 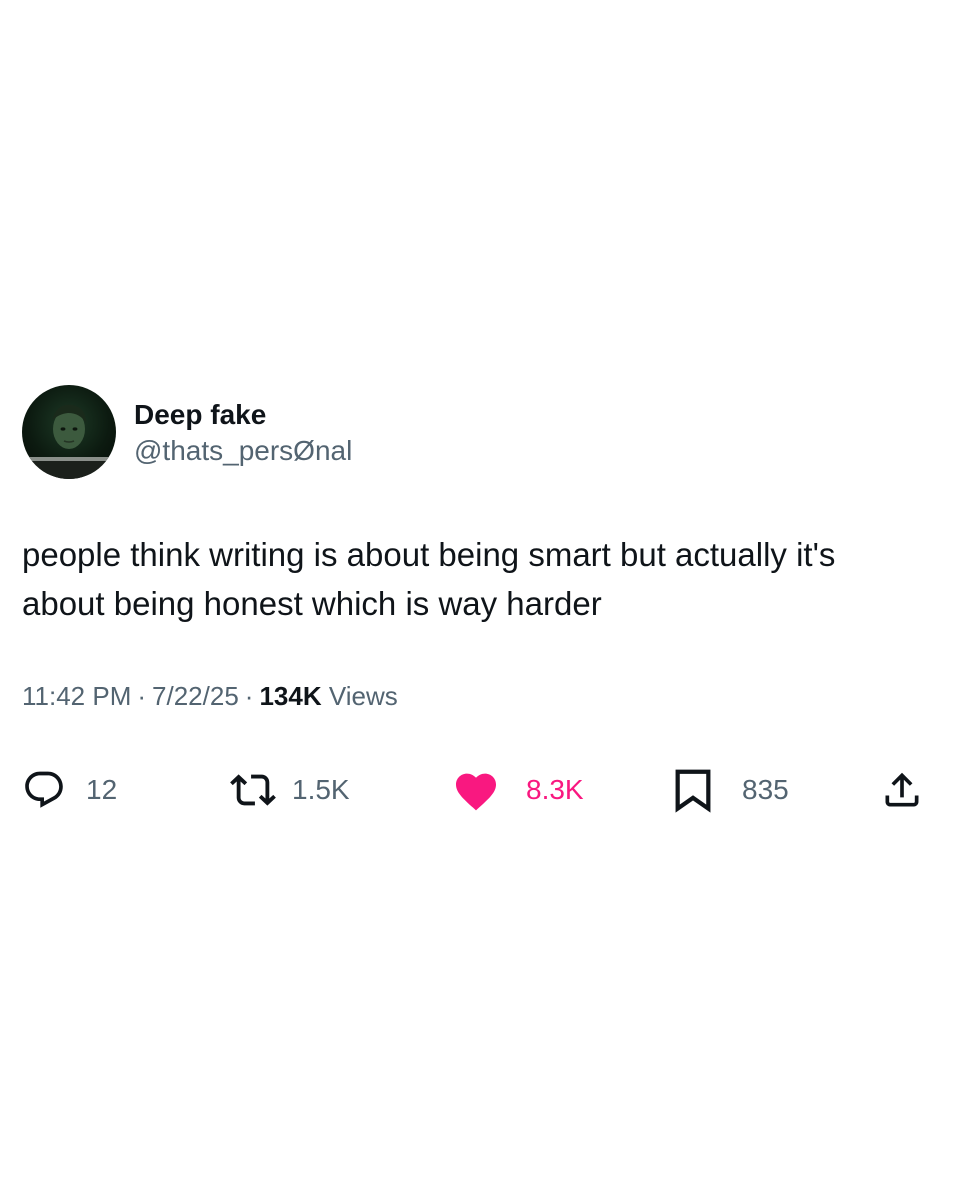 What do you see at coordinates (765, 789) in the screenshot?
I see `bookmark-count: 835` at bounding box center [765, 789].